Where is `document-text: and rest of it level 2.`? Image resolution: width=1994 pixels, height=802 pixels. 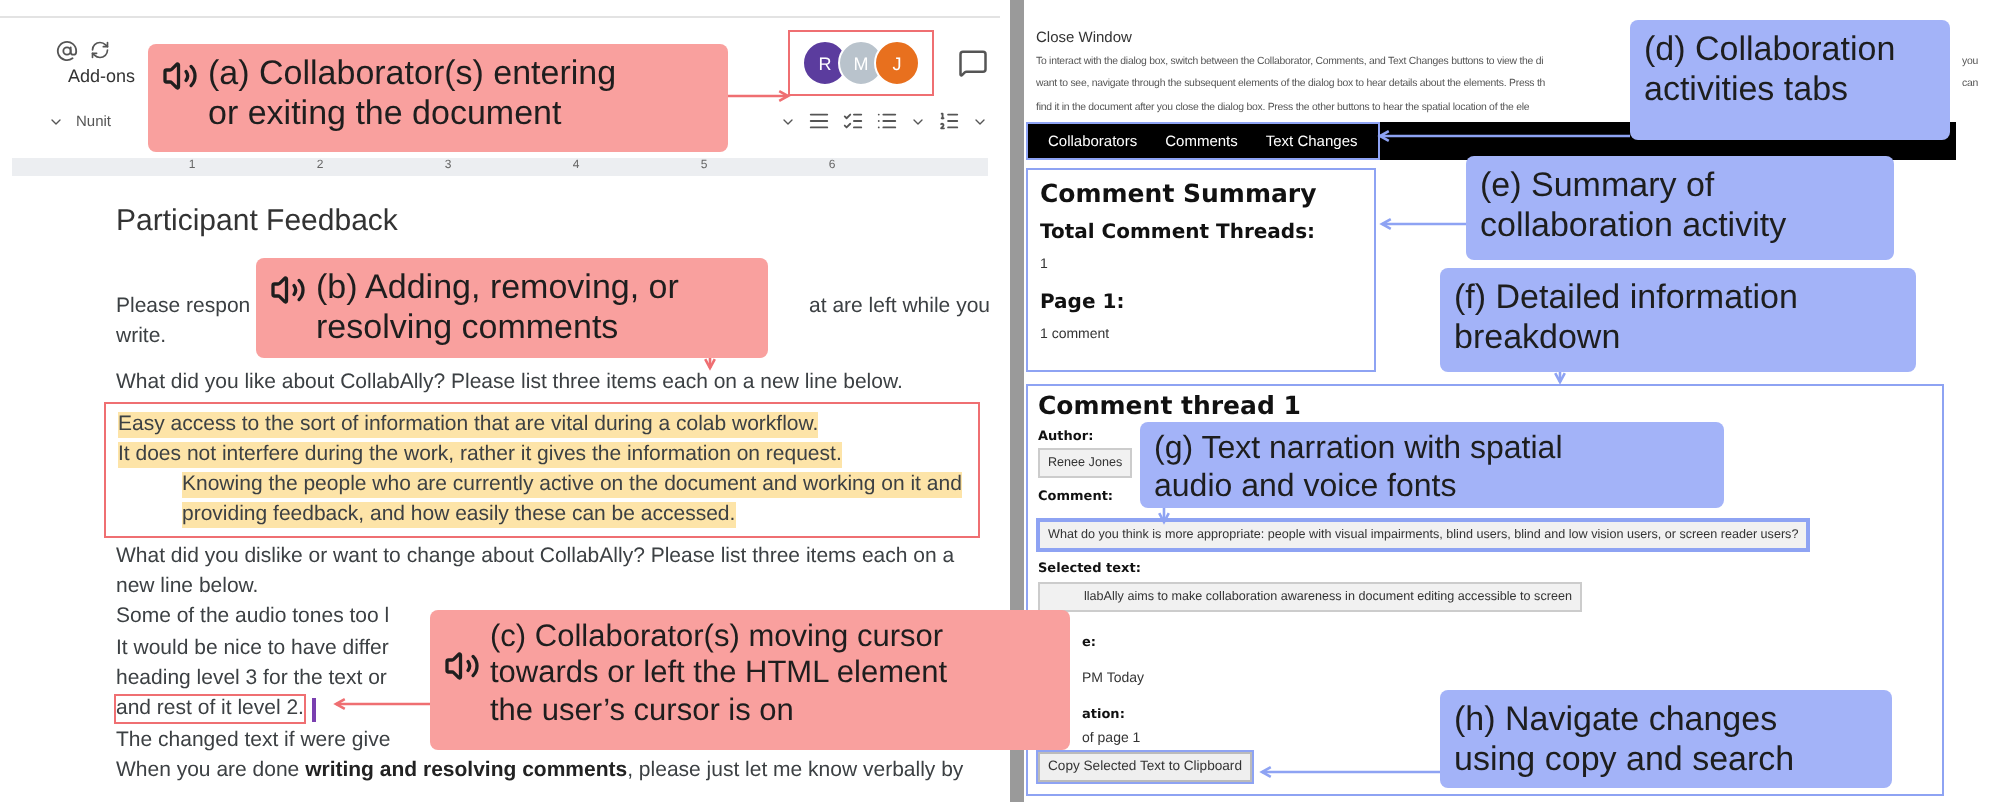 document-text: and rest of it level 2. is located at coordinates (210, 709).